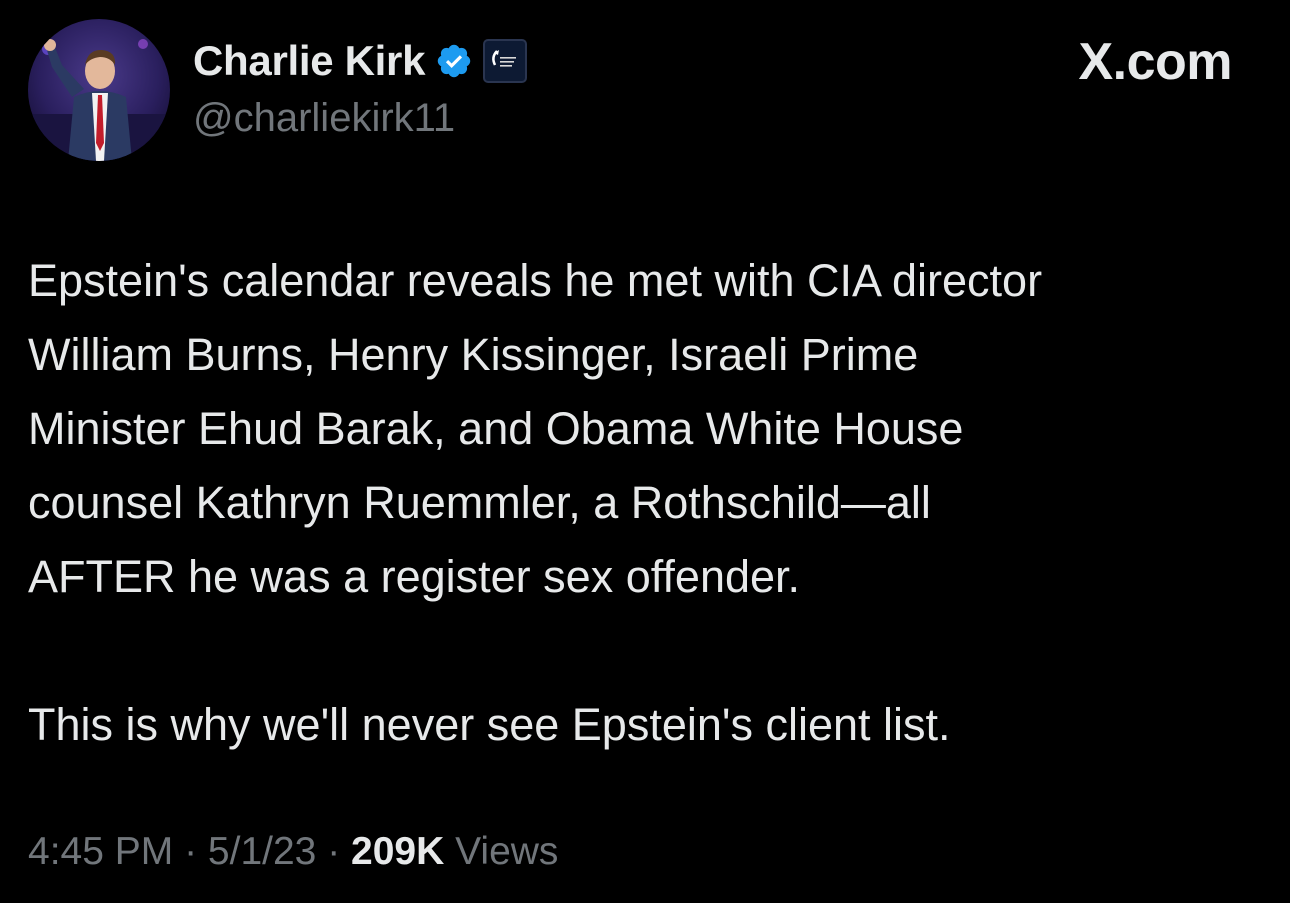 The width and height of the screenshot is (1290, 903). What do you see at coordinates (454, 61) in the screenshot?
I see `verified-badge-icon` at bounding box center [454, 61].